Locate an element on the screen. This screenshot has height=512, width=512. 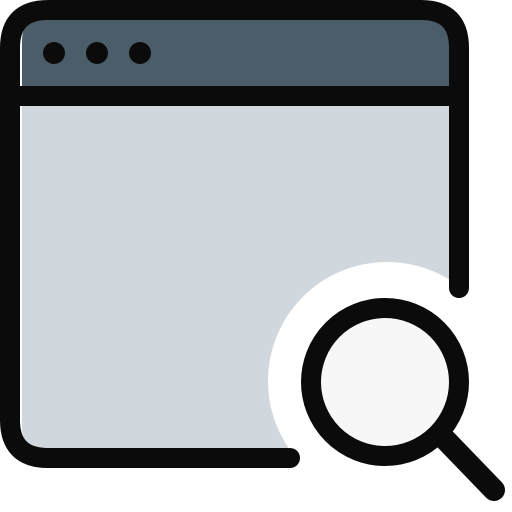
title-bar is located at coordinates (236, 56).